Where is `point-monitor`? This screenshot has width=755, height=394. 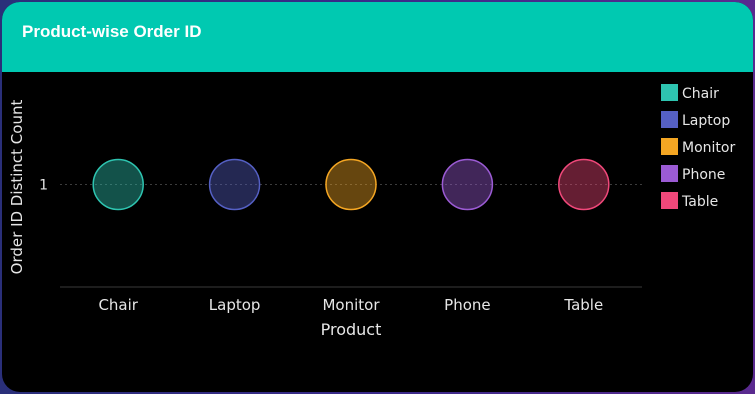 point-monitor is located at coordinates (351, 184).